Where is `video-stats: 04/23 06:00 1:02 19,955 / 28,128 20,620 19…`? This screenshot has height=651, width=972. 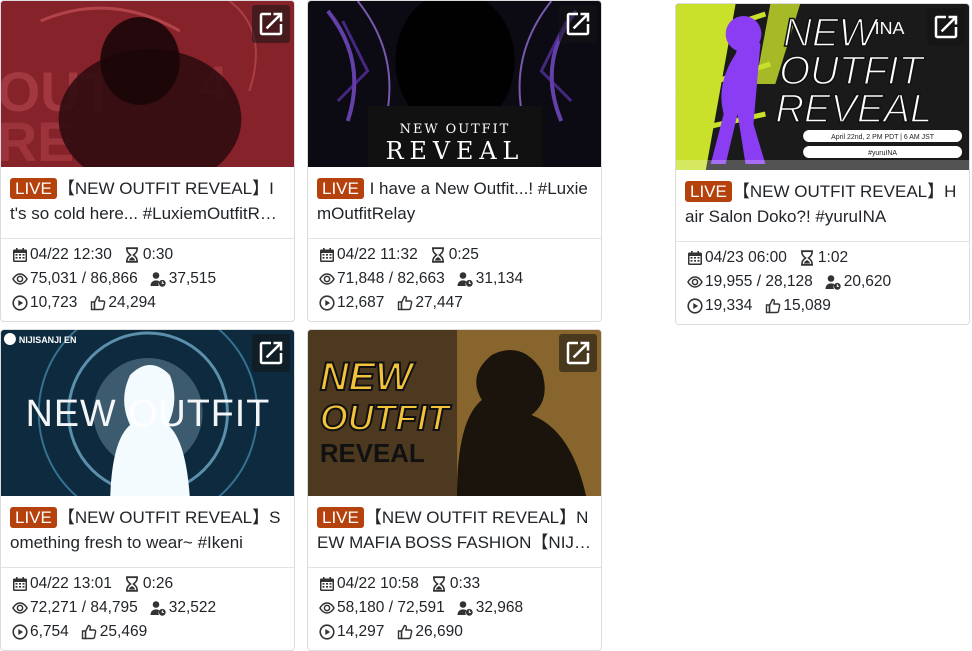 video-stats: 04/23 06:00 1:02 19,955 / 28,128 20,620 19… is located at coordinates (822, 283).